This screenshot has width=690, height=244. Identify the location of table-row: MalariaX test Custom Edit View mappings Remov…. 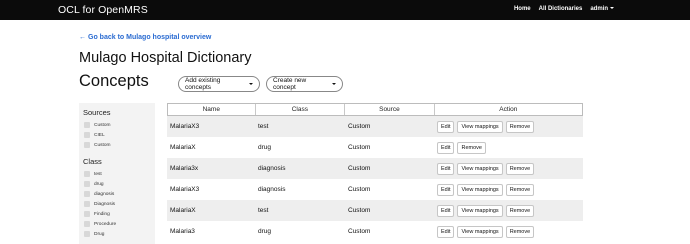
(375, 210).